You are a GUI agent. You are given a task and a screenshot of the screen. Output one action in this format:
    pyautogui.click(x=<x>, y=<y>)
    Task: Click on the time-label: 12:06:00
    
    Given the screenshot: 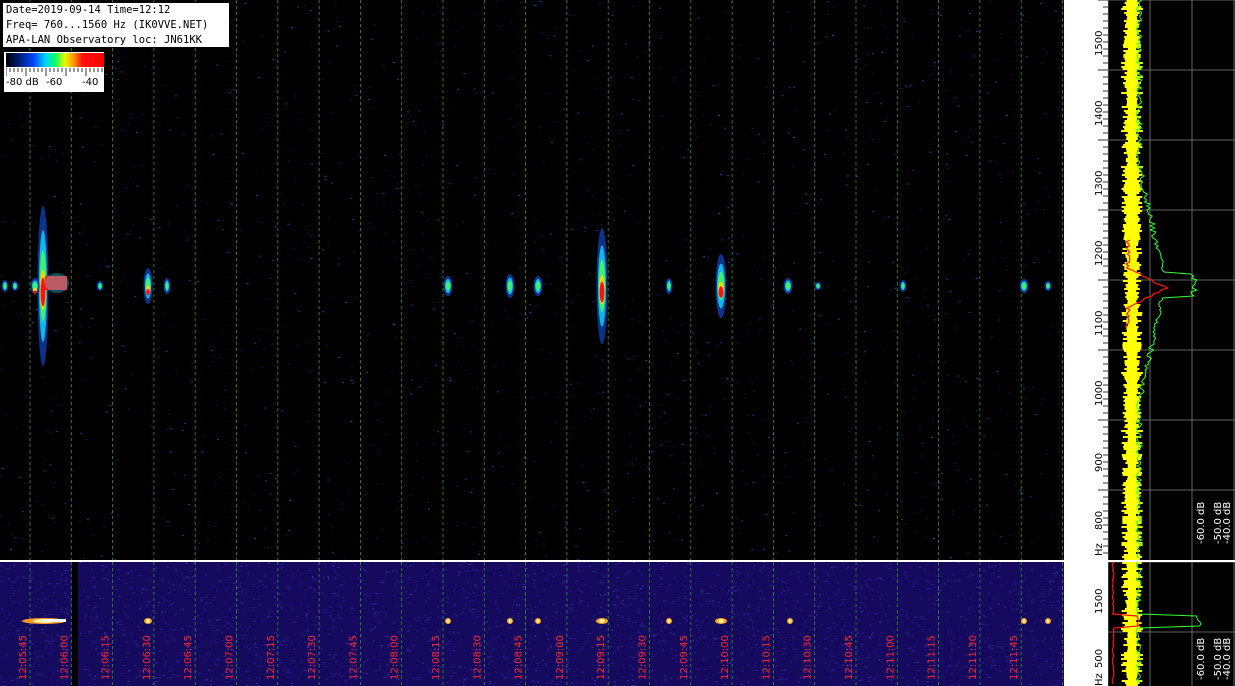 What is the action you would take?
    pyautogui.click(x=64, y=657)
    